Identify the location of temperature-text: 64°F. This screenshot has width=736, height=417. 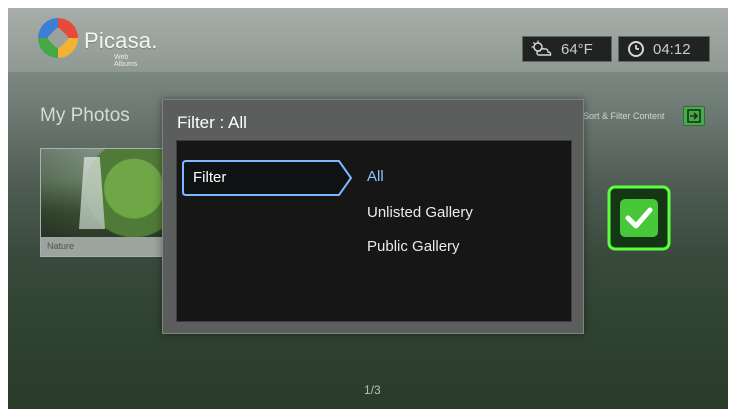
(577, 49).